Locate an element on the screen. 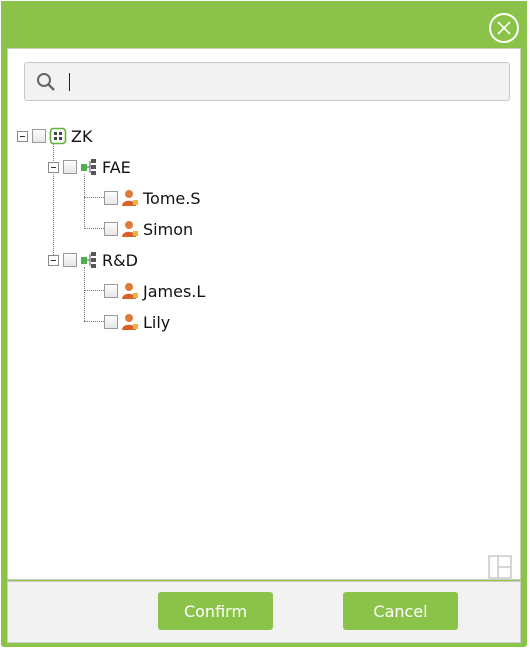 The image size is (530, 650). tree-node-person: Lily is located at coordinates (137, 322).